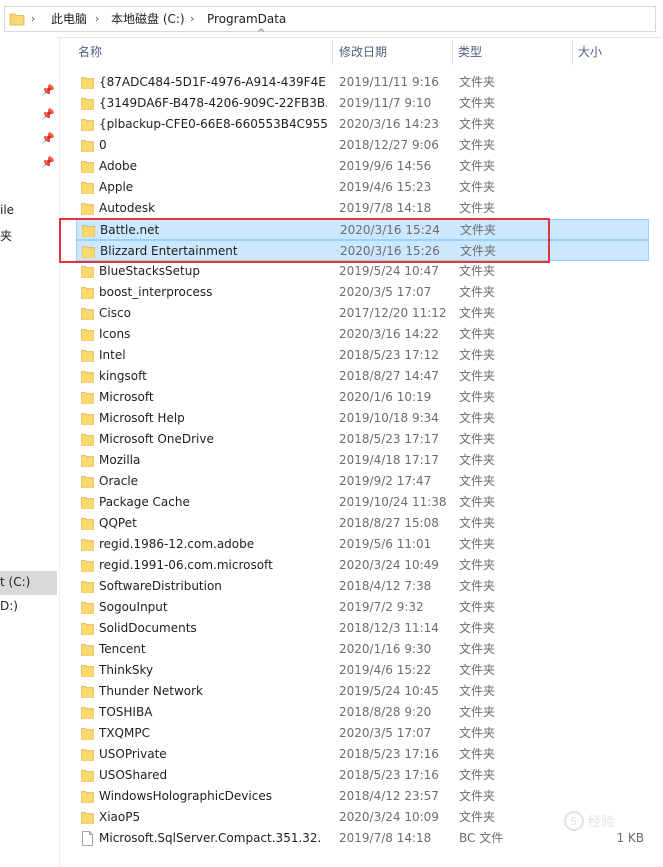  What do you see at coordinates (144, 502) in the screenshot?
I see `file-name: Package Cache` at bounding box center [144, 502].